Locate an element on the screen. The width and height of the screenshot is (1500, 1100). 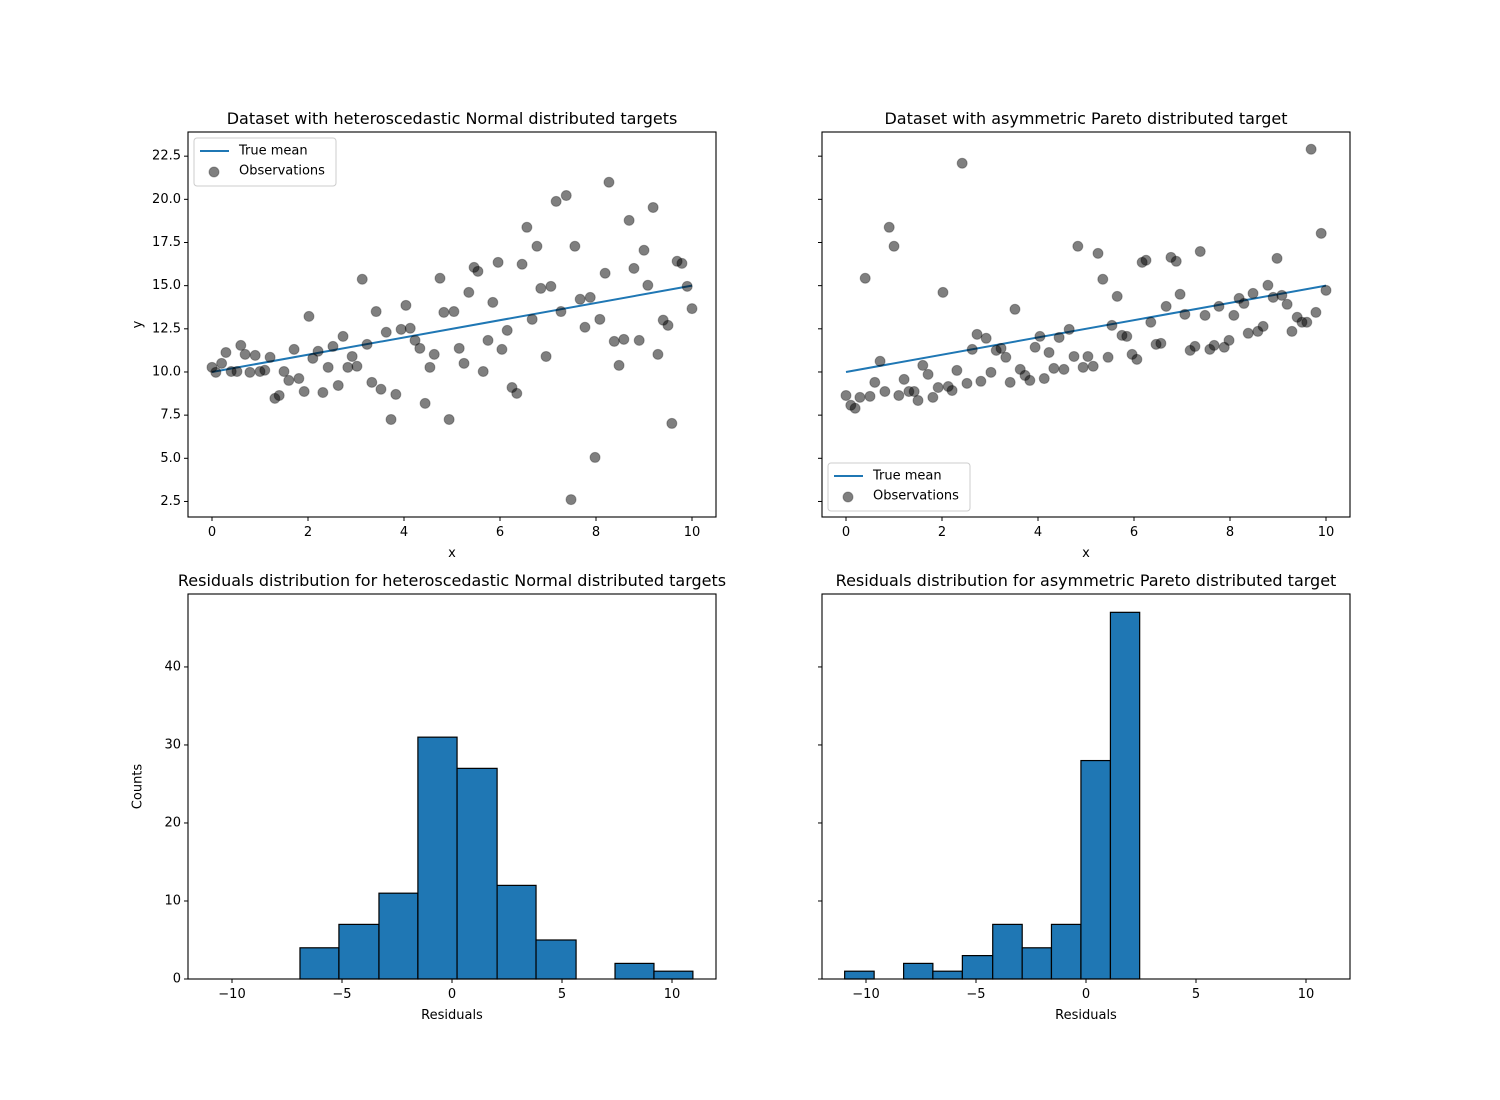
y-tick-label: 15.0 is located at coordinates (166, 285).